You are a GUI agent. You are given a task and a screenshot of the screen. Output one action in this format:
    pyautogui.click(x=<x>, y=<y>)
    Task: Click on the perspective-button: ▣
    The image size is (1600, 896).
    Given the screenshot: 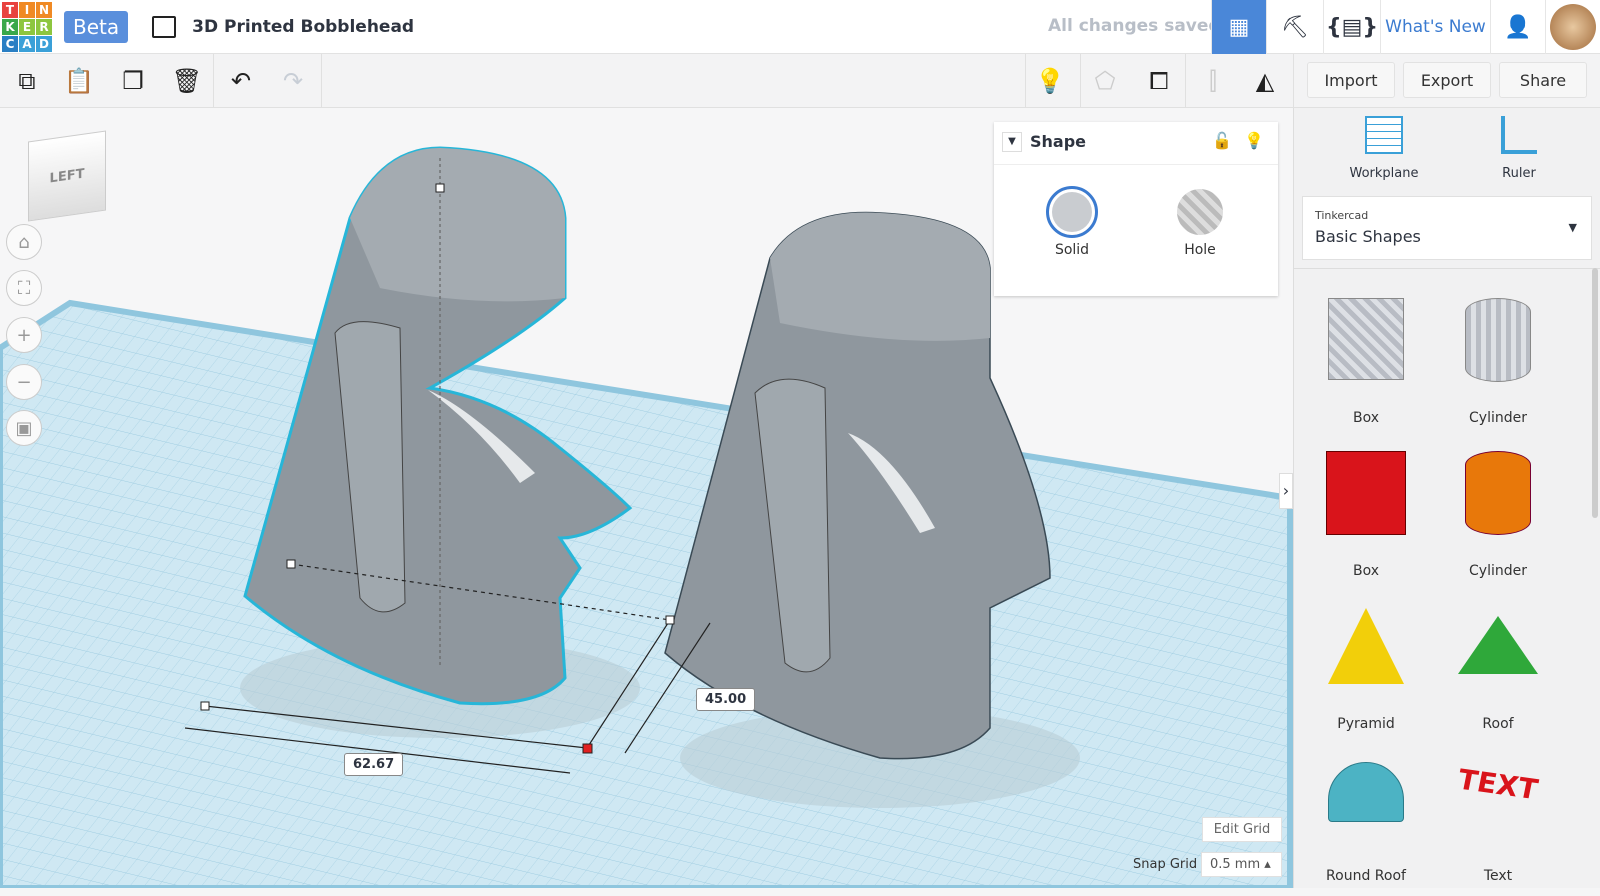 What is the action you would take?
    pyautogui.click(x=24, y=428)
    